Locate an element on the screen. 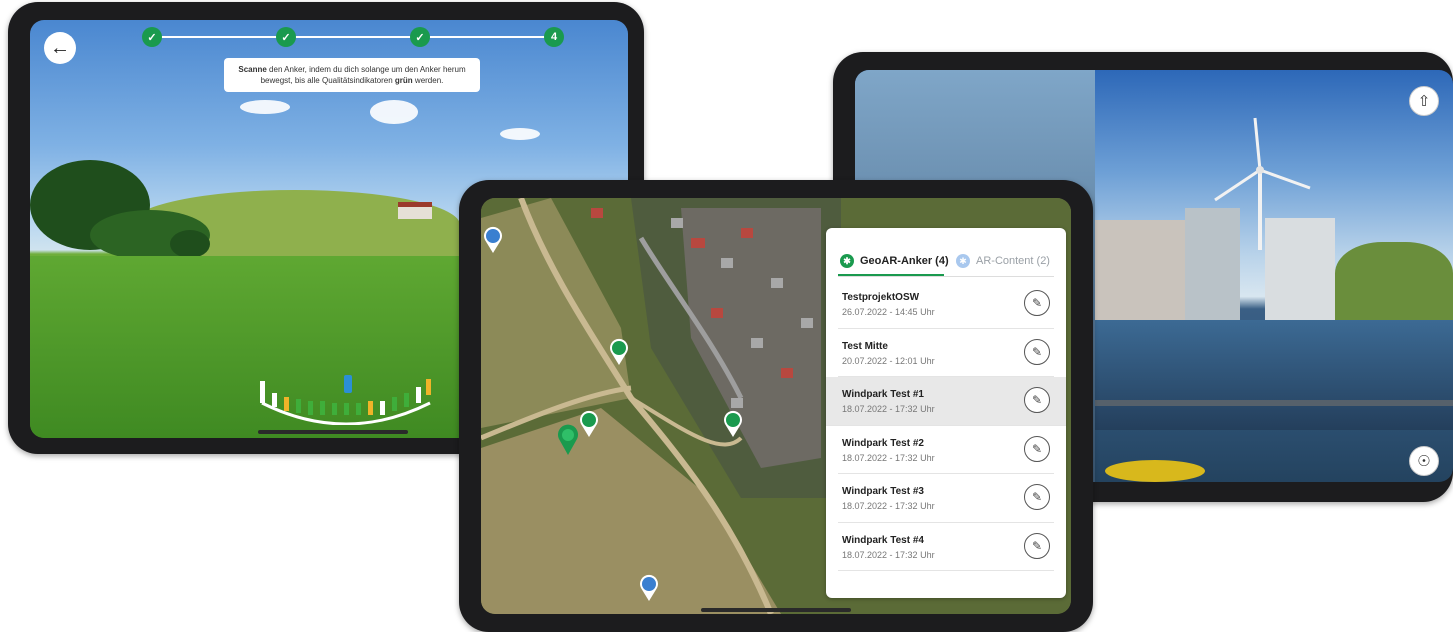 The image size is (1453, 632). item-date: 20.07.2022 - 12:01 Uhr is located at coordinates (888, 360).